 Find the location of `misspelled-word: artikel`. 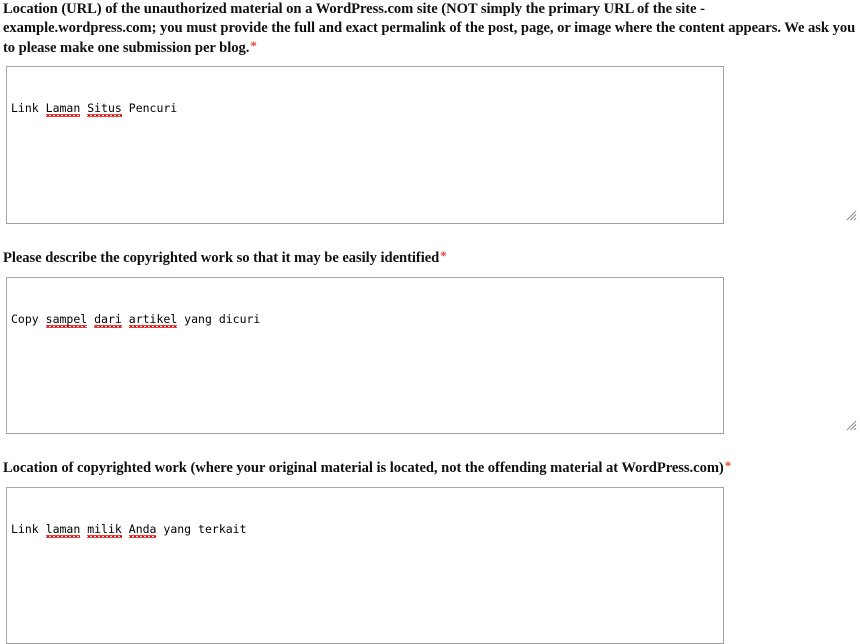

misspelled-word: artikel is located at coordinates (153, 318).